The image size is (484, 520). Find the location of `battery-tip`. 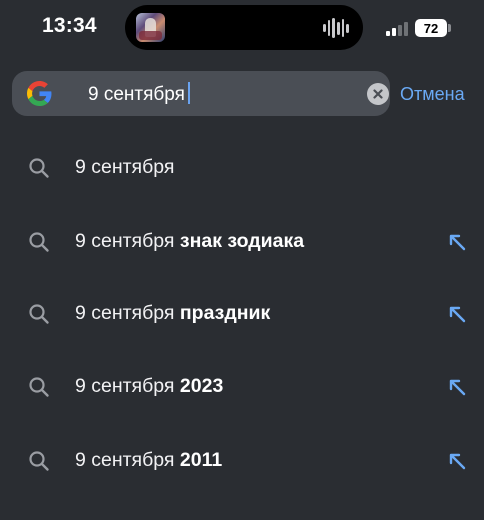

battery-tip is located at coordinates (449, 28).